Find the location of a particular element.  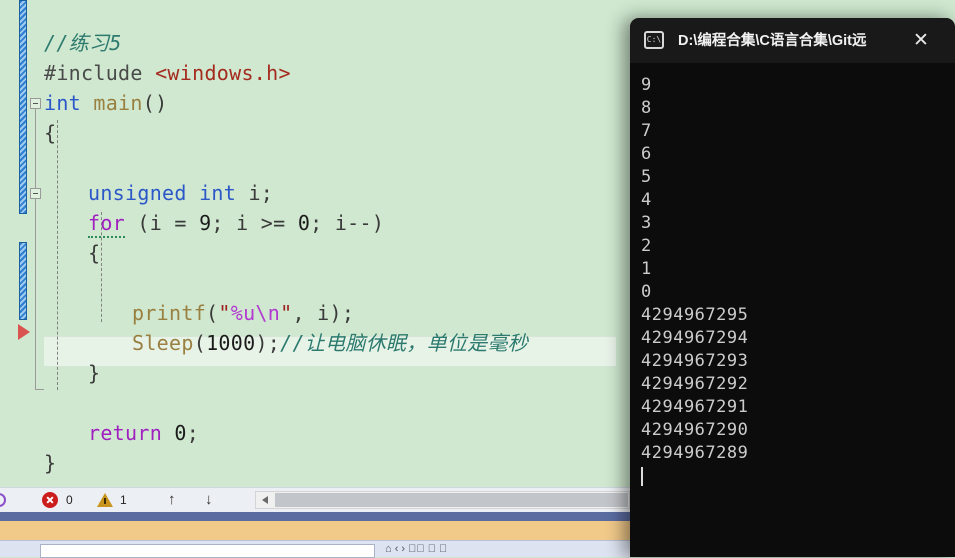

code-line: unsigned int i; is located at coordinates (180, 193).